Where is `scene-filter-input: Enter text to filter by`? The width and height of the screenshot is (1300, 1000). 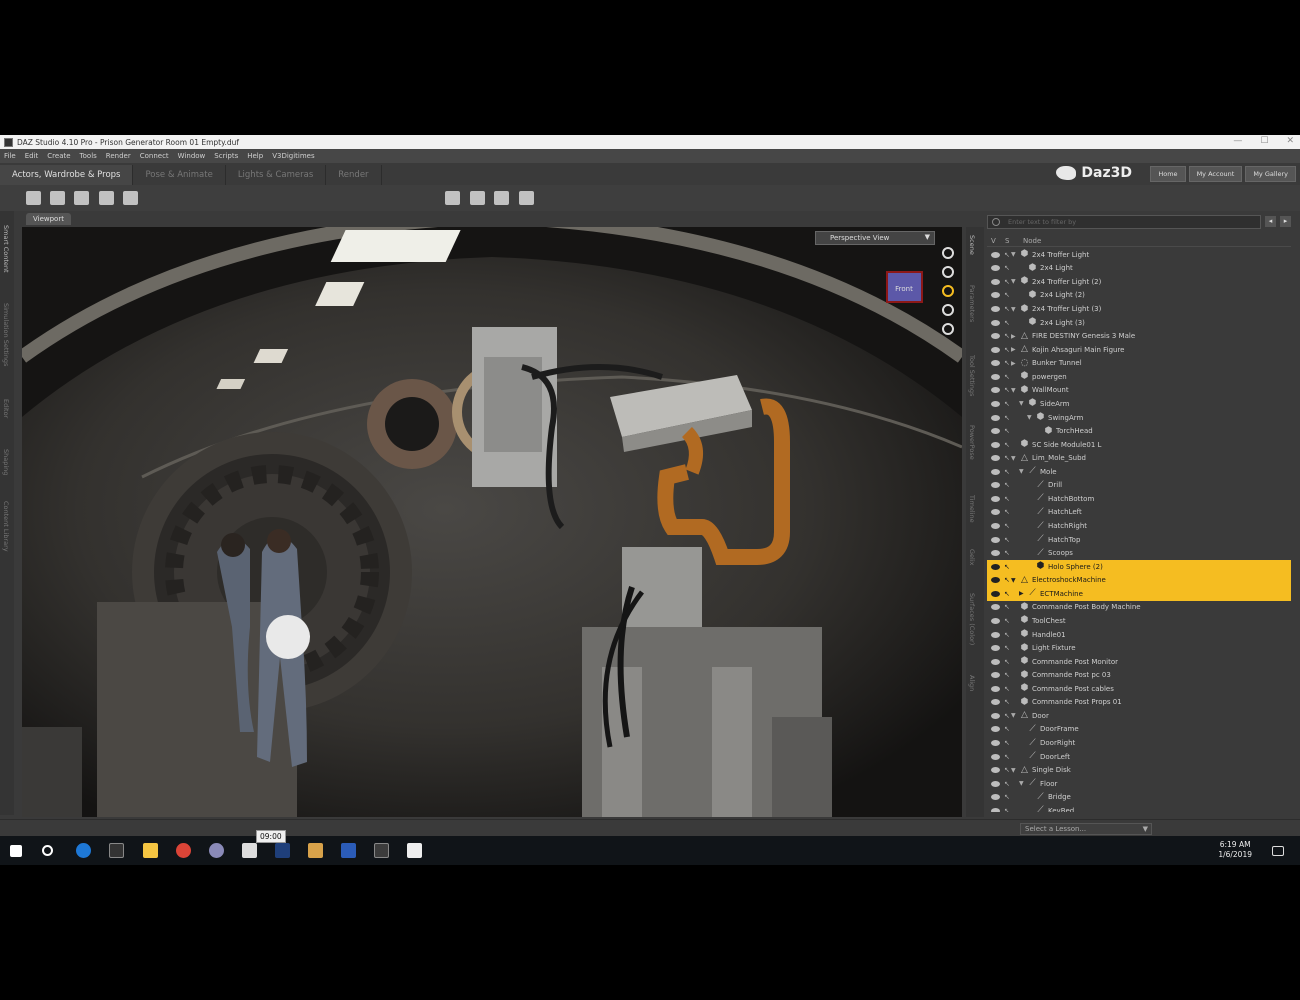 scene-filter-input: Enter text to filter by is located at coordinates (1124, 222).